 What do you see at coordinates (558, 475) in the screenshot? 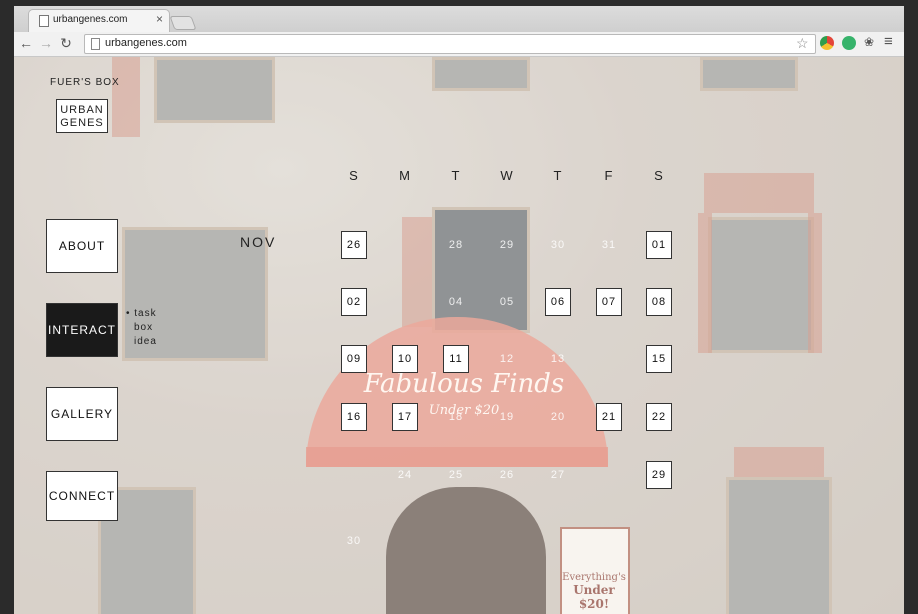
I see `calendar-day: 27` at bounding box center [558, 475].